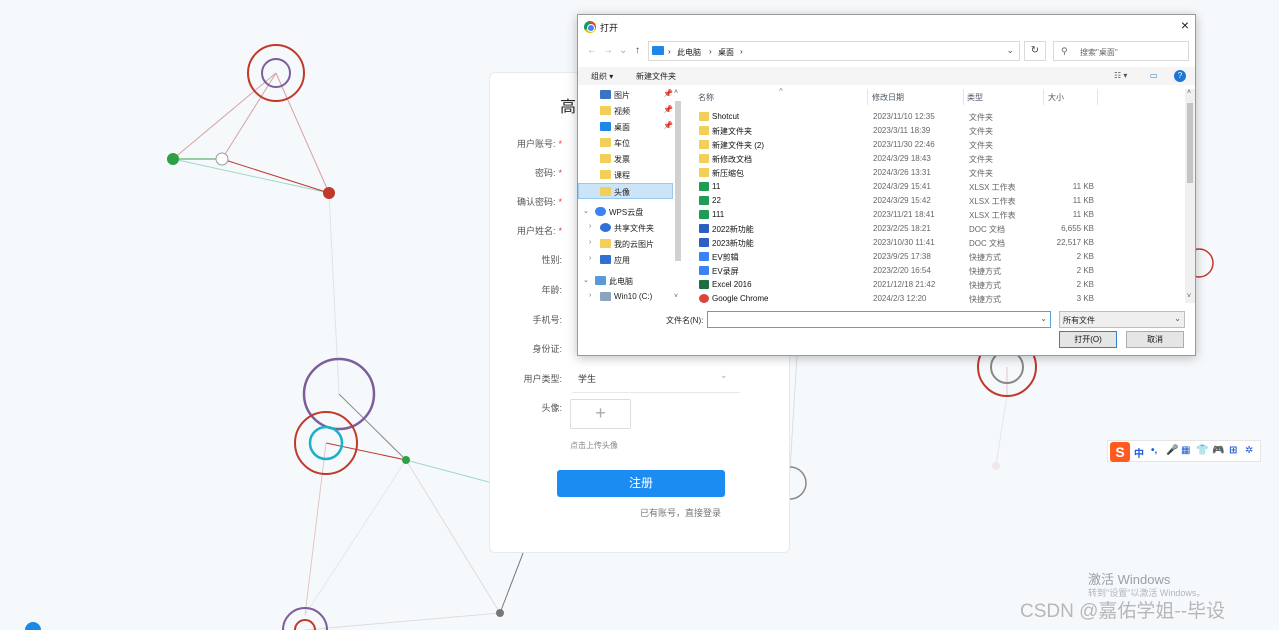  I want to click on column-header-type: 类型, so click(975, 97).